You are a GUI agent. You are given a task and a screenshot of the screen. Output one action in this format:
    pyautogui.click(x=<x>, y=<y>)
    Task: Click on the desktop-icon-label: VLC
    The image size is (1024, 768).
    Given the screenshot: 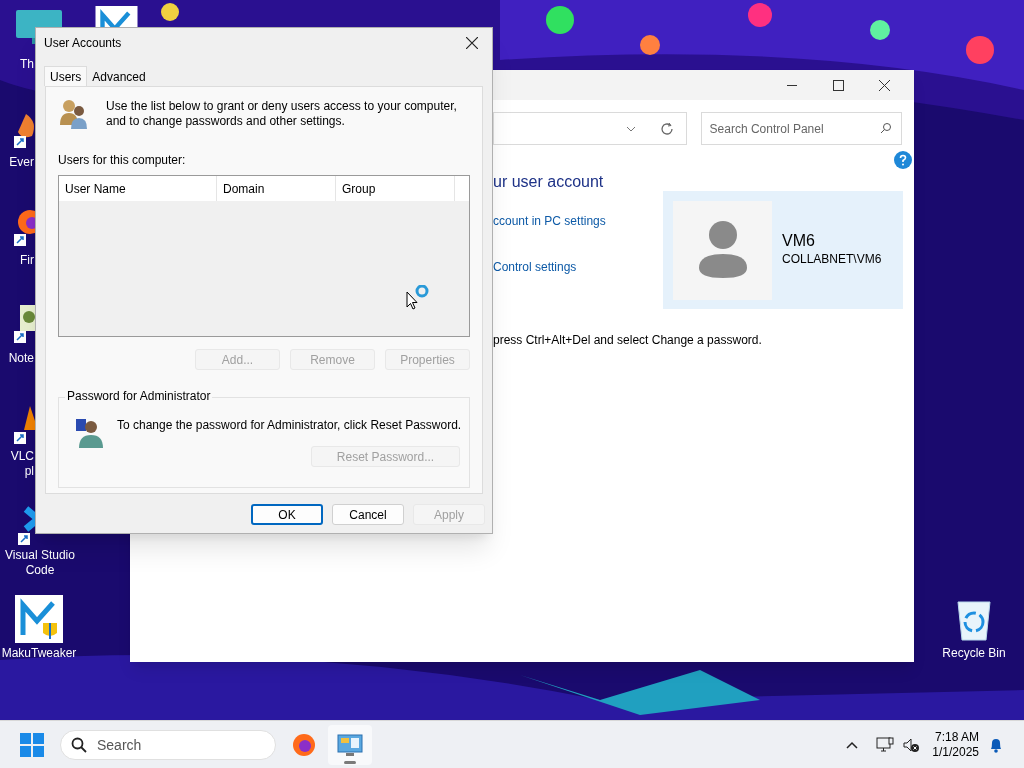 What is the action you would take?
    pyautogui.click(x=22, y=456)
    